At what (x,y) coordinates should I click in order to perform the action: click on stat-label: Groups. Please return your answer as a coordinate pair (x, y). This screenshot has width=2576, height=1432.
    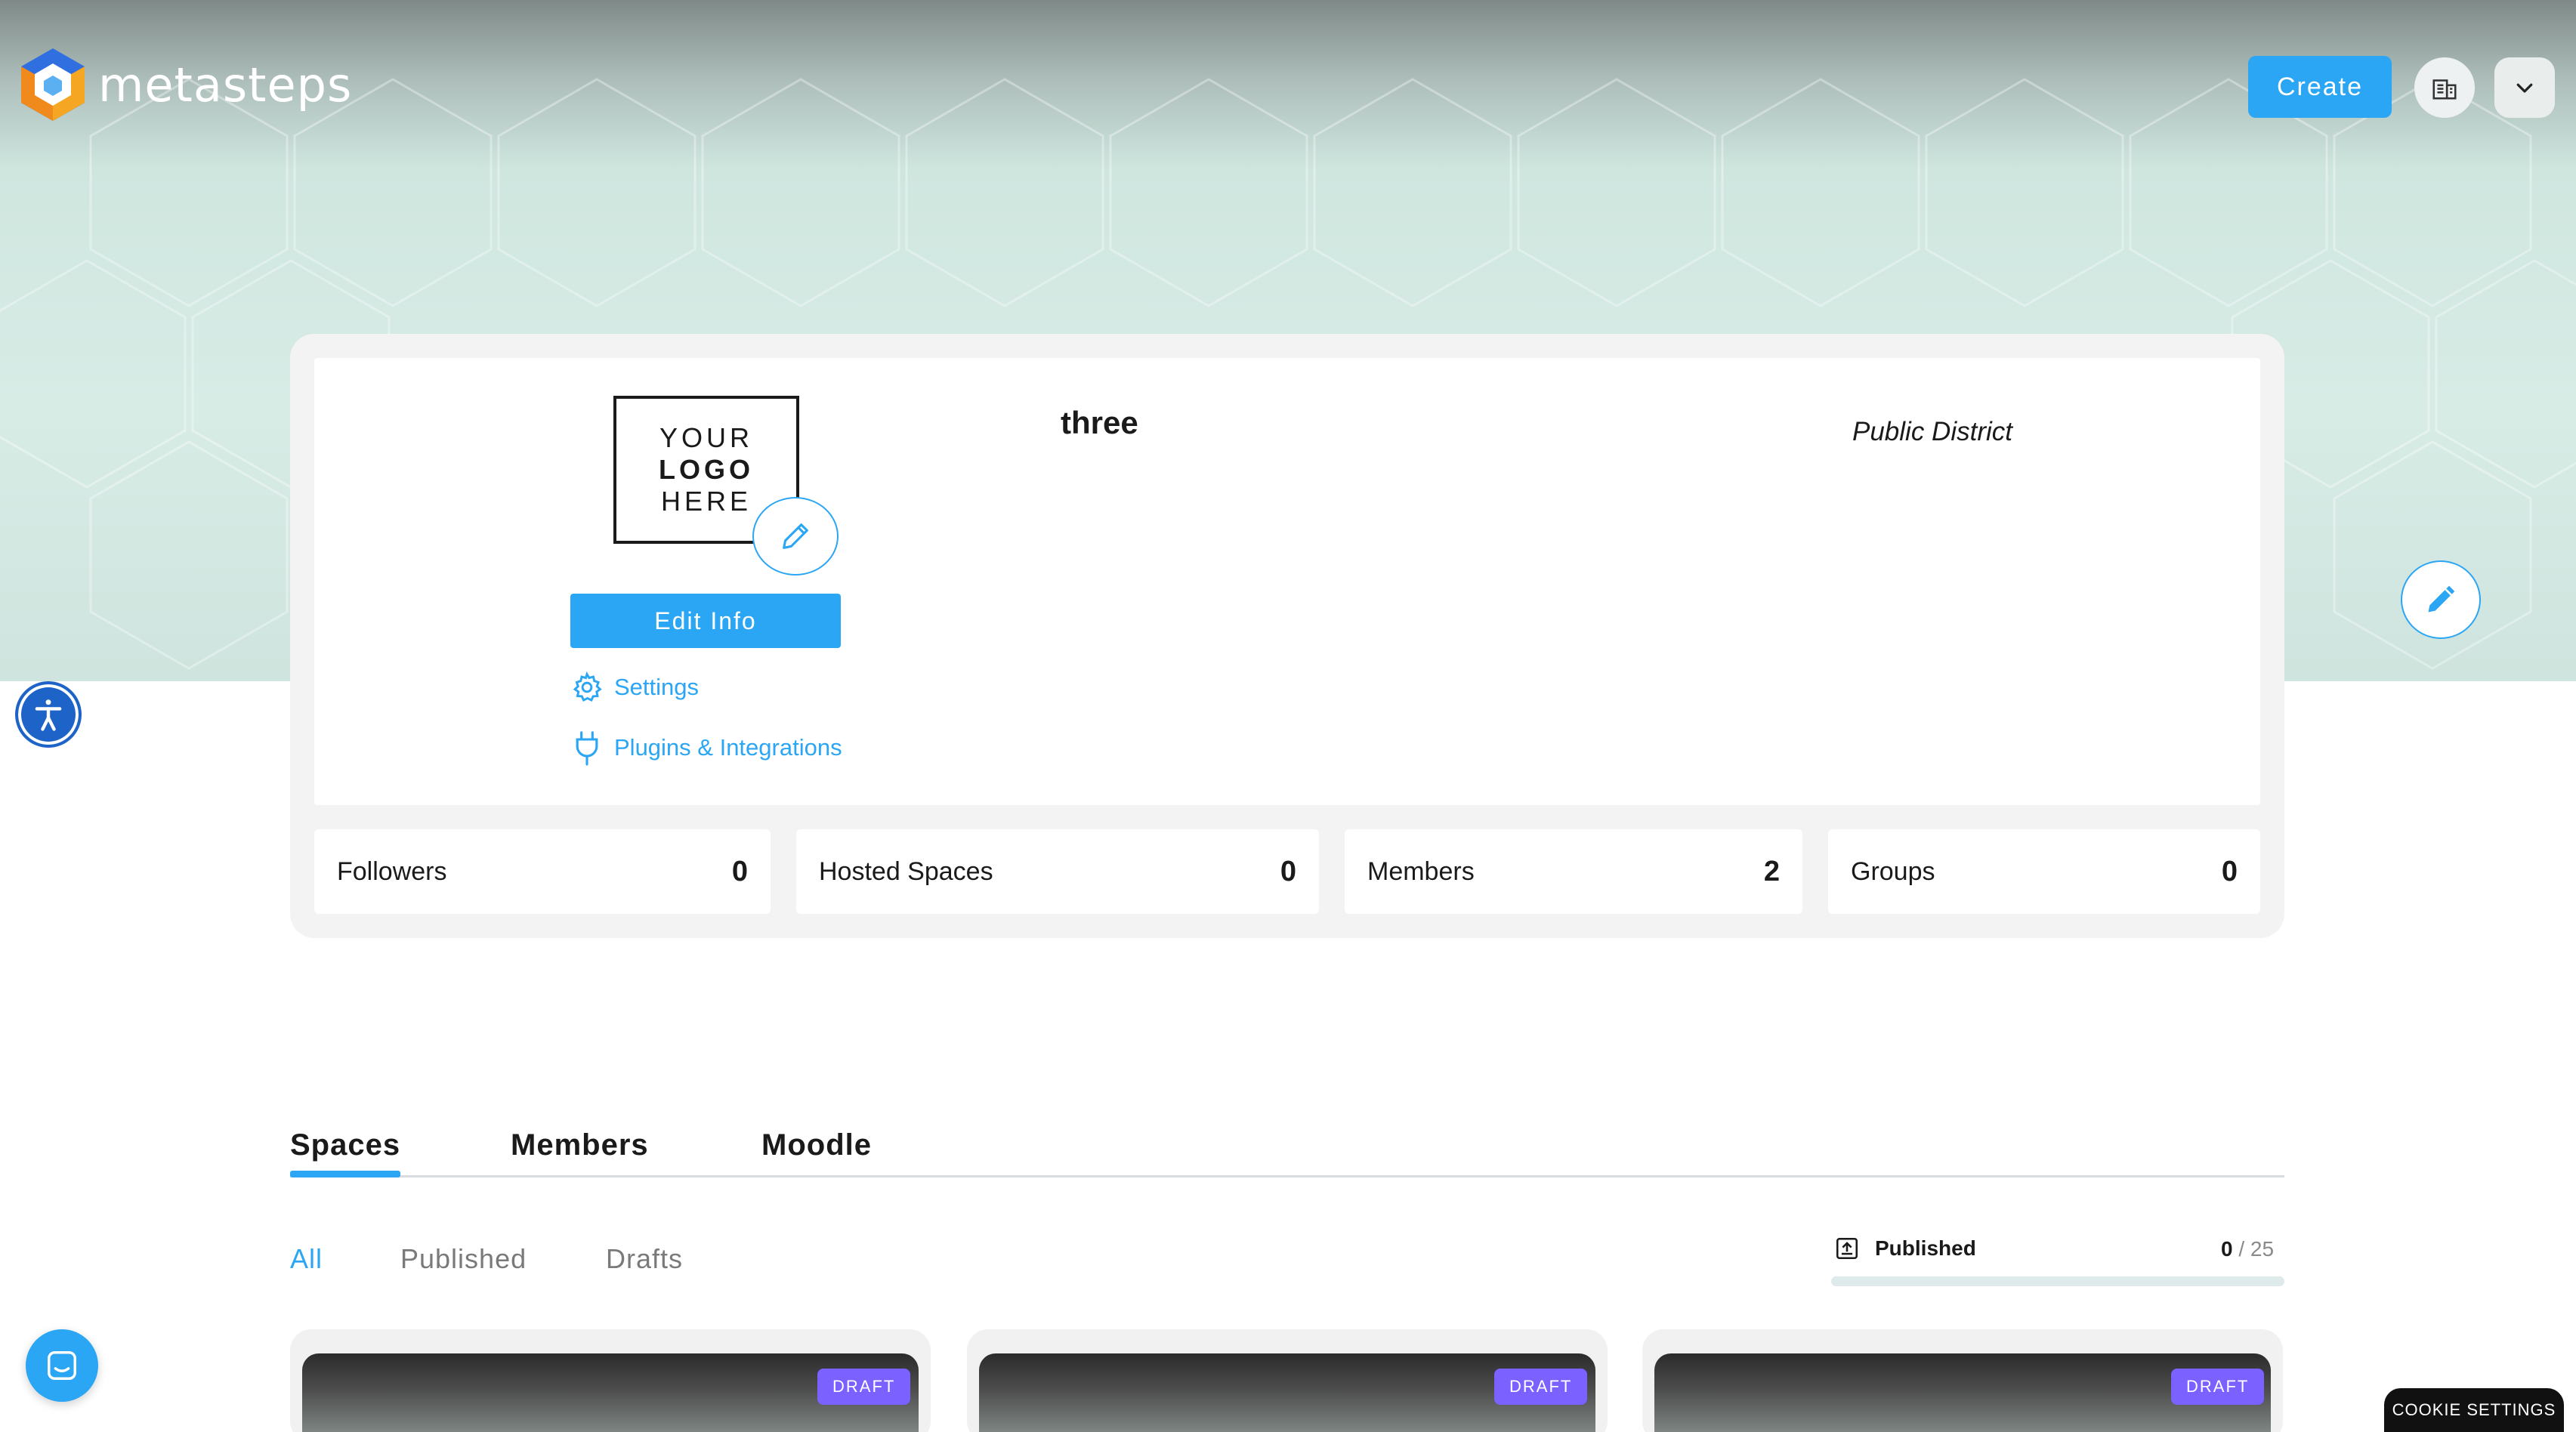
    Looking at the image, I should click on (1893, 871).